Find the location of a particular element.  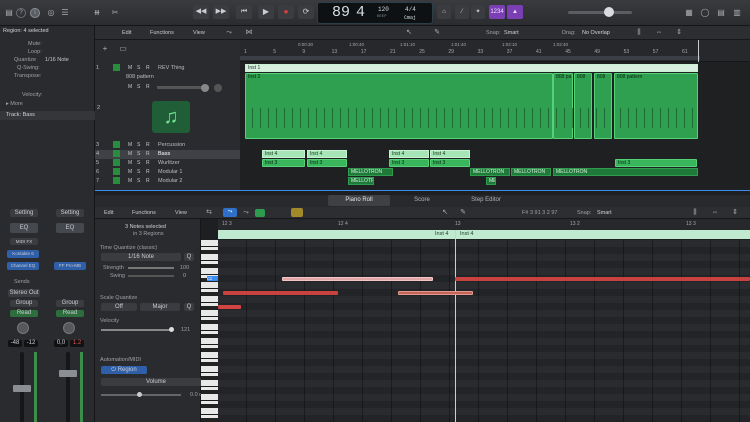

count-in-button: 1234 is located at coordinates (497, 12).